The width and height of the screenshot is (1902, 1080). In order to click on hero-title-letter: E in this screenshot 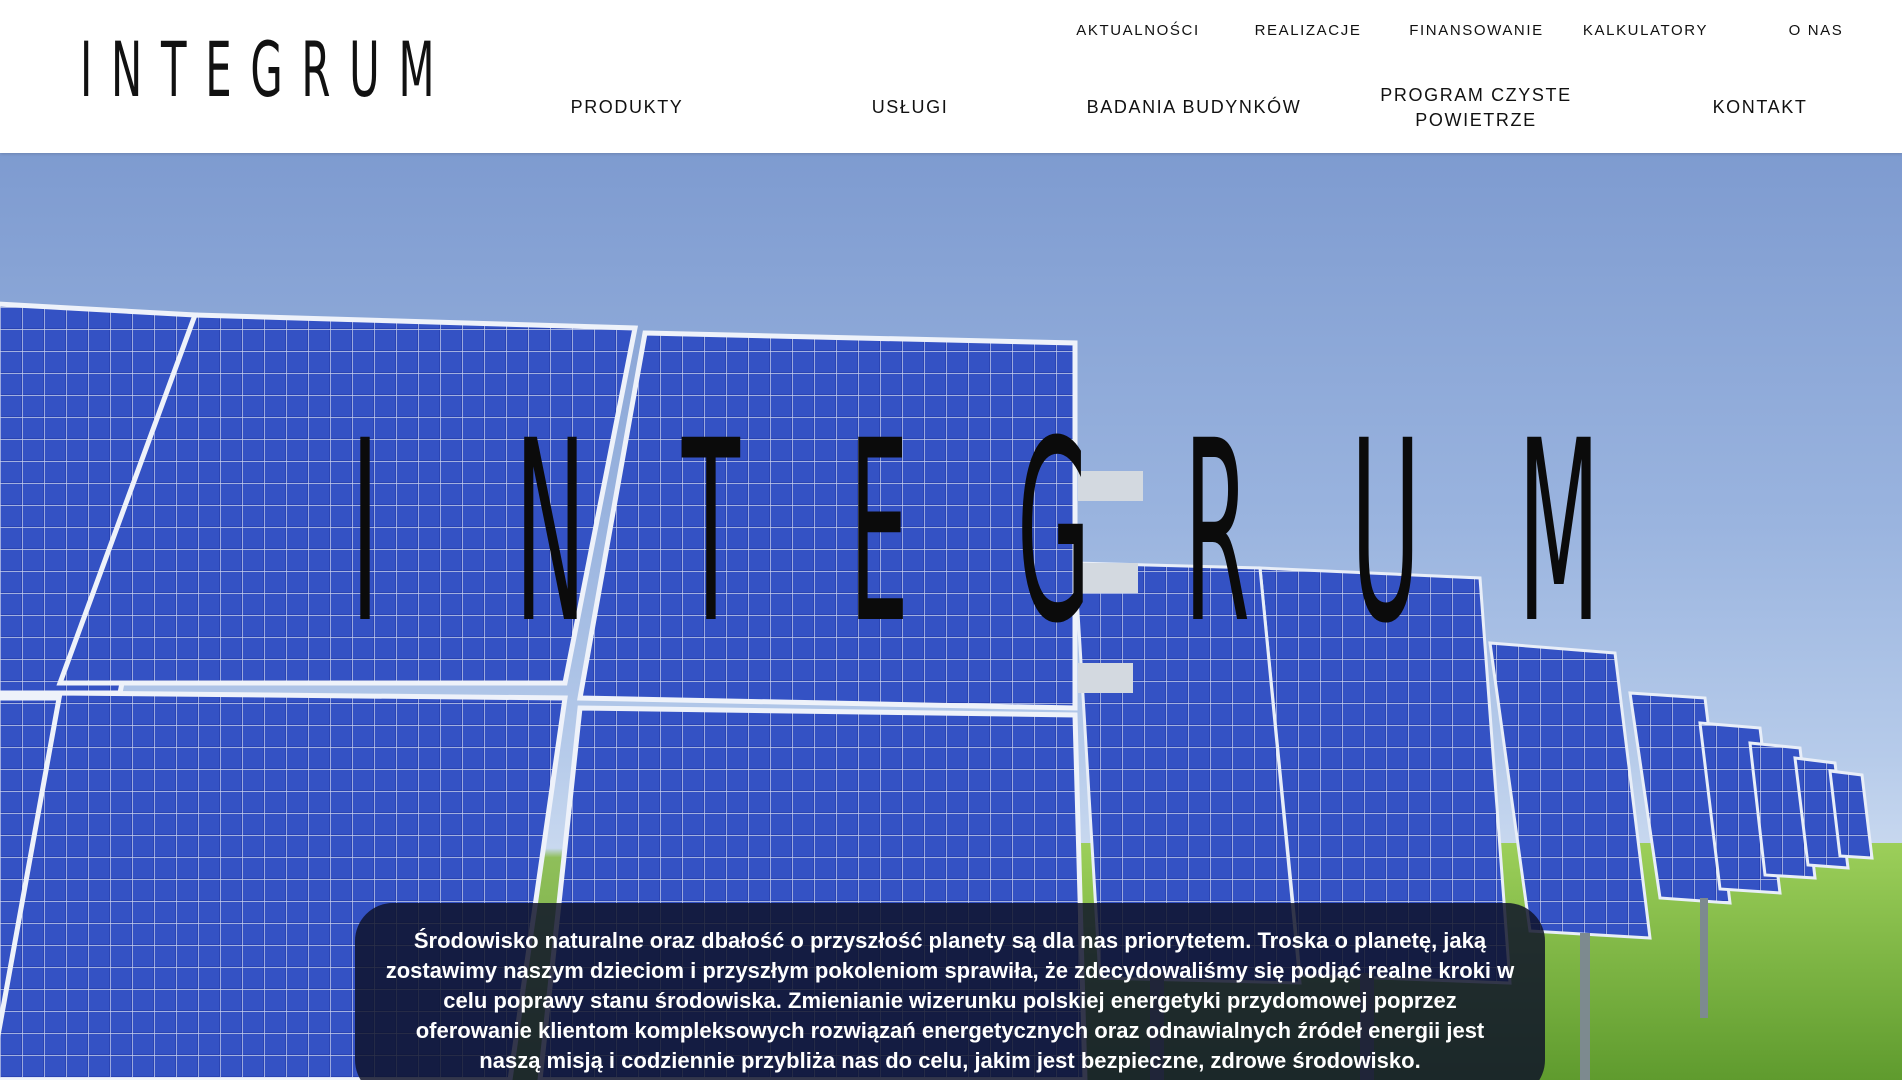, I will do `click(879, 532)`.